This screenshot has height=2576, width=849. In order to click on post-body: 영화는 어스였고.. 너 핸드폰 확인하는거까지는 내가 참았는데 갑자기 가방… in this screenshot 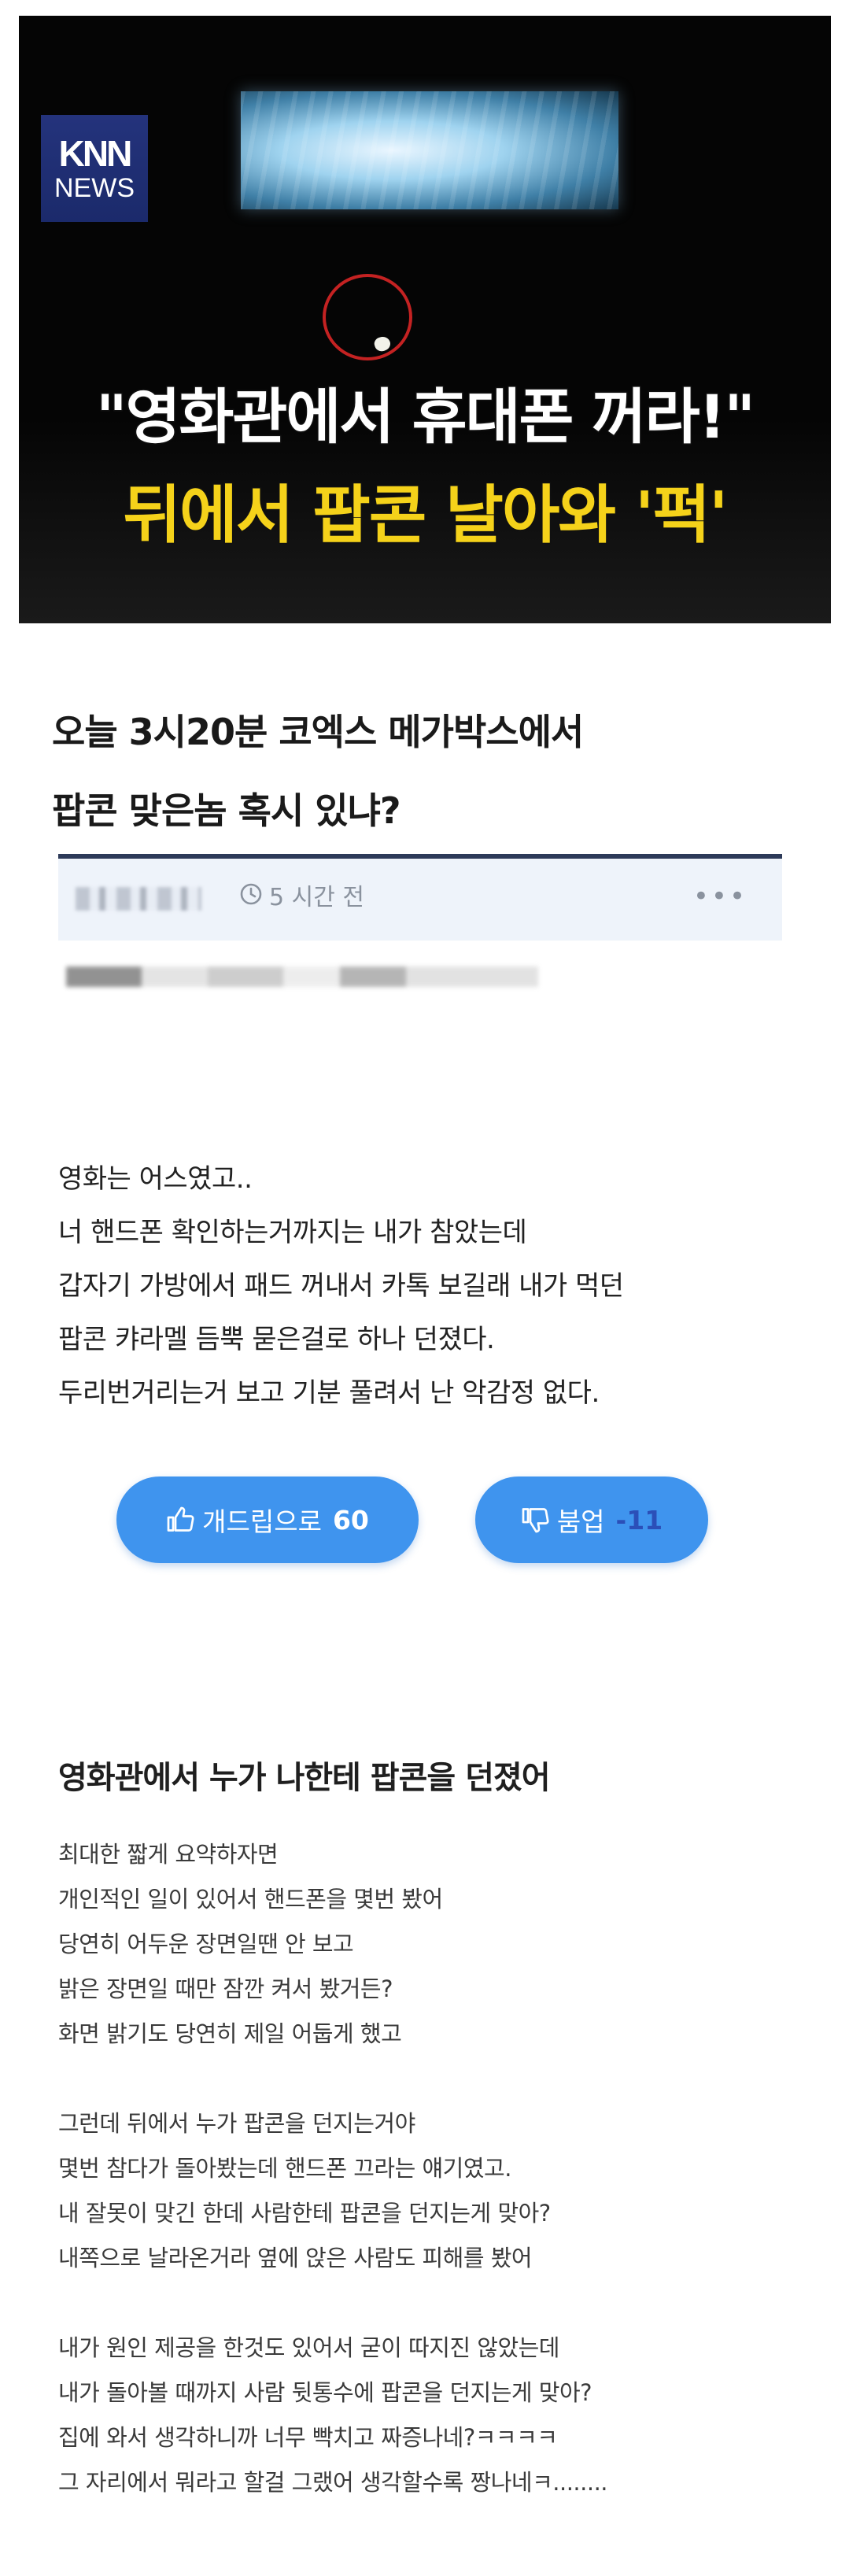, I will do `click(436, 1286)`.